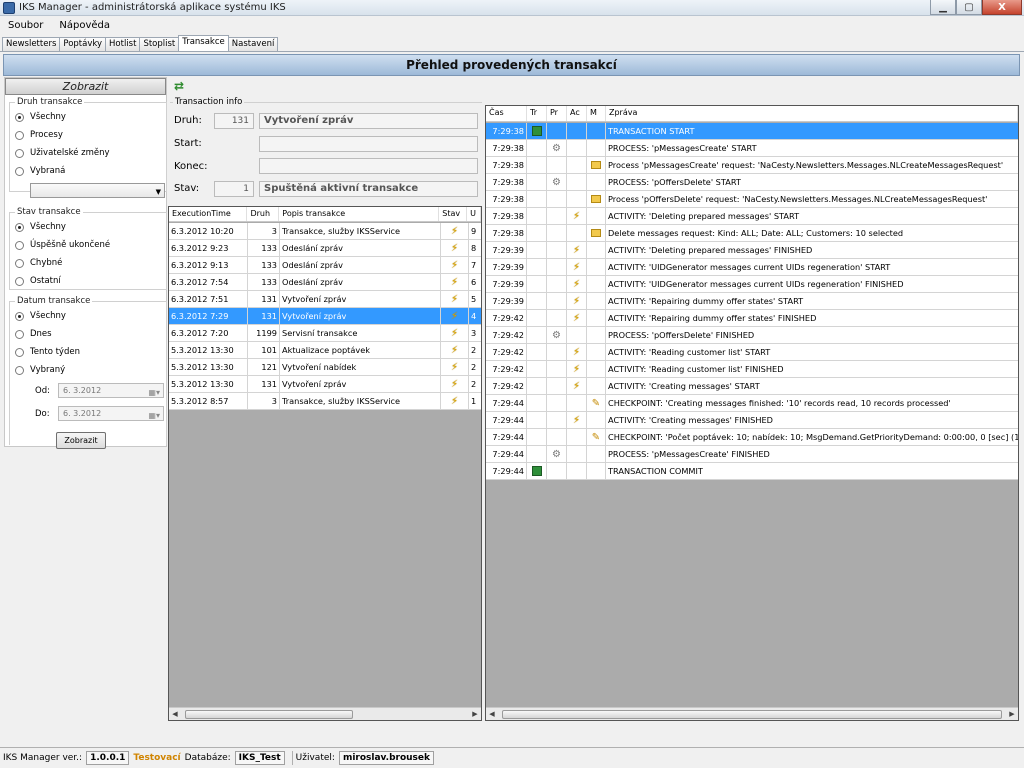 This screenshot has width=1024, height=768. I want to click on activity-icon: ⚡, so click(454, 384).